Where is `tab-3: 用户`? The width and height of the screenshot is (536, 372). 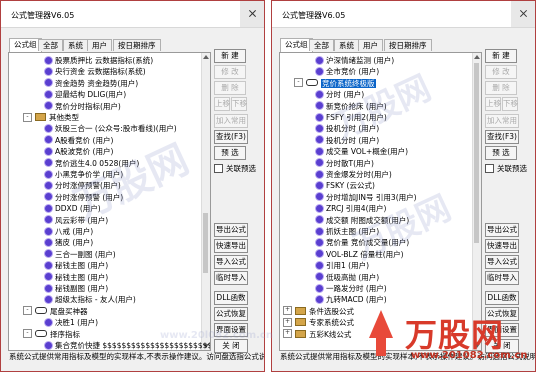 tab-3: 用户 is located at coordinates (370, 45).